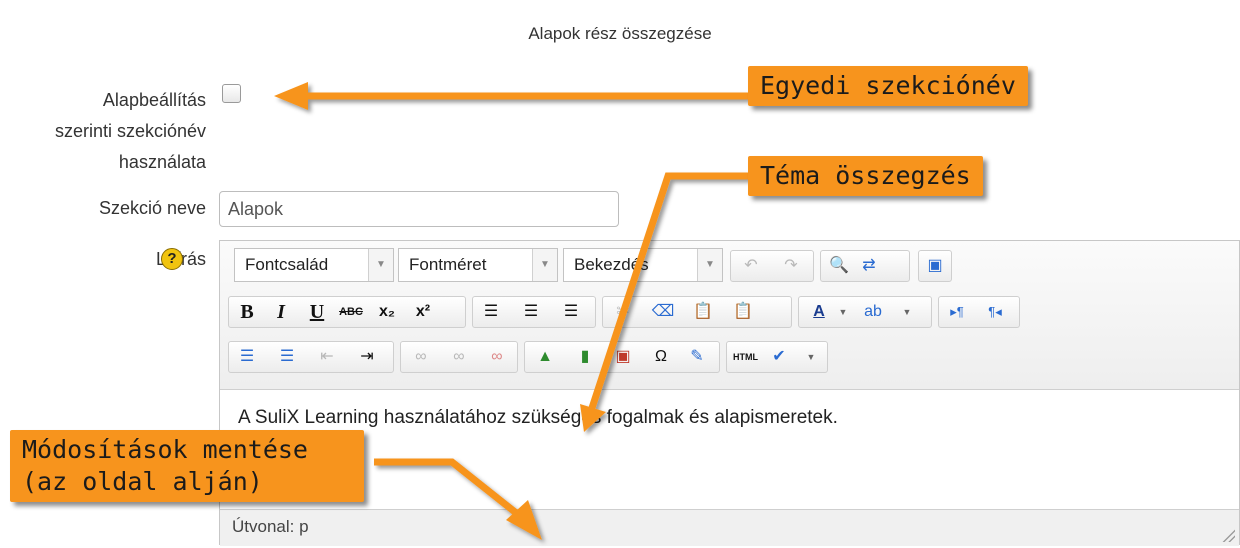  What do you see at coordinates (865, 176) in the screenshot?
I see `callout-topic-summary: Téma összegzés` at bounding box center [865, 176].